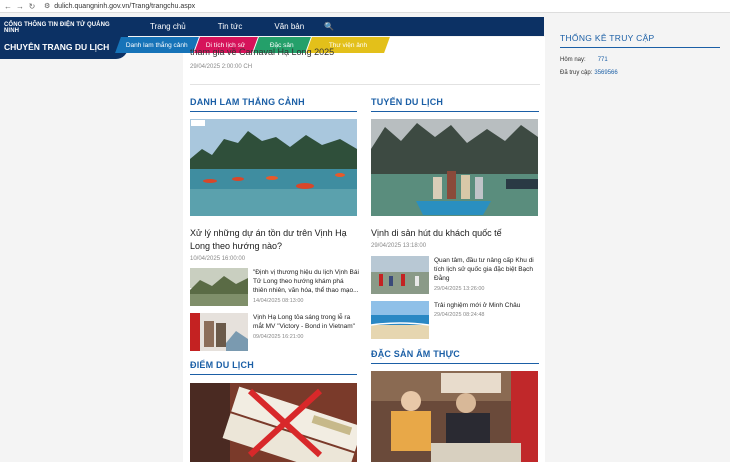 The height and width of the screenshot is (462, 730). I want to click on nav-documents: Văn bản, so click(289, 26).